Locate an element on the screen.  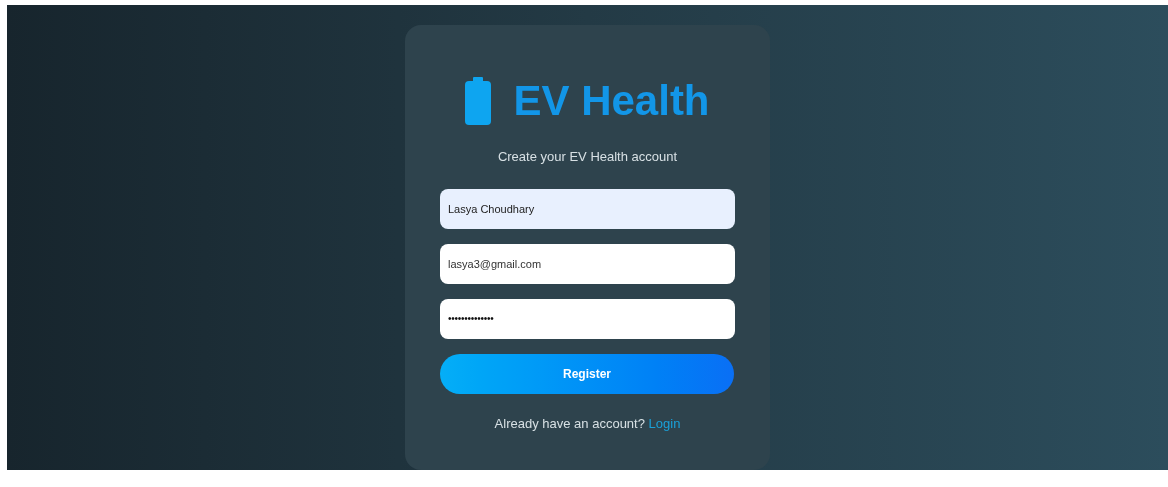
password-field: •••••••••••••• is located at coordinates (587, 318).